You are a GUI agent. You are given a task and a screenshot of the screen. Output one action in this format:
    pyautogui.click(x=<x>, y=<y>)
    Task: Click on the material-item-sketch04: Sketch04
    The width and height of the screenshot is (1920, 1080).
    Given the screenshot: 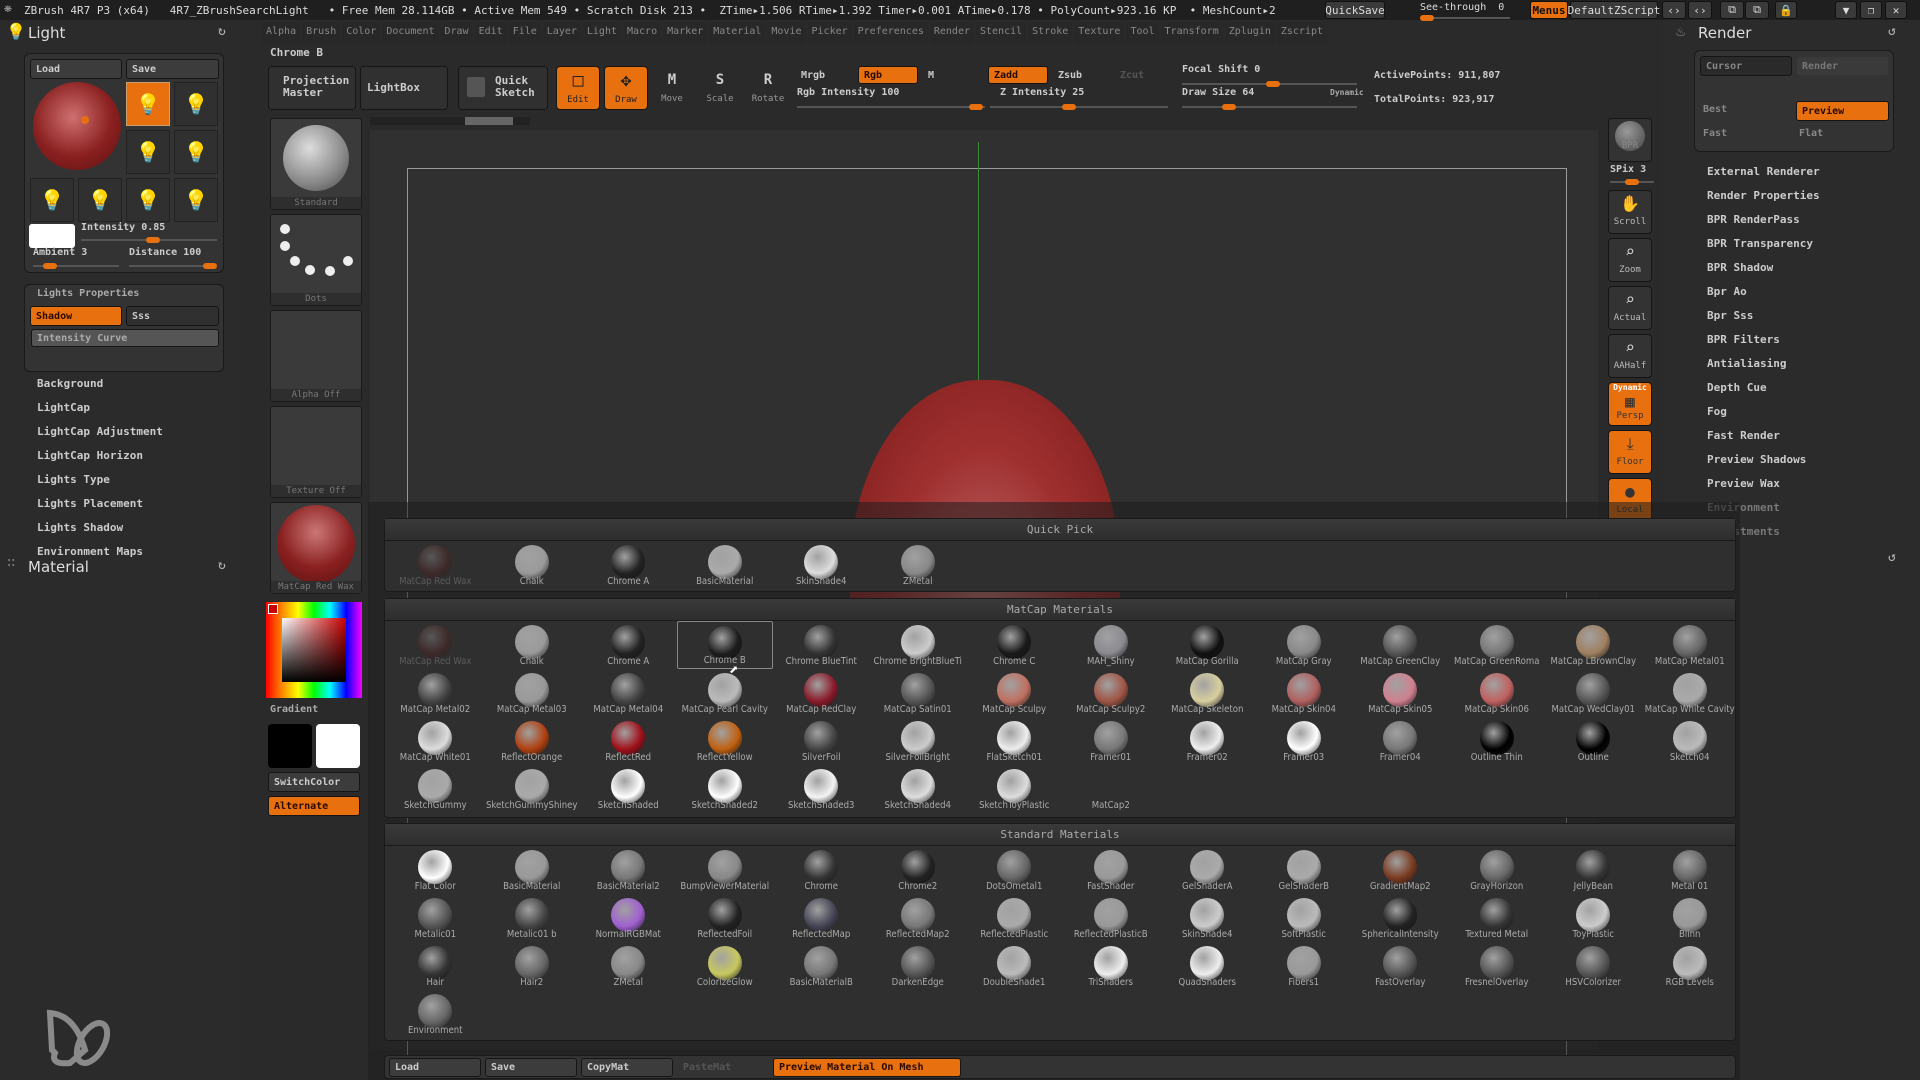 What is the action you would take?
    pyautogui.click(x=1690, y=741)
    